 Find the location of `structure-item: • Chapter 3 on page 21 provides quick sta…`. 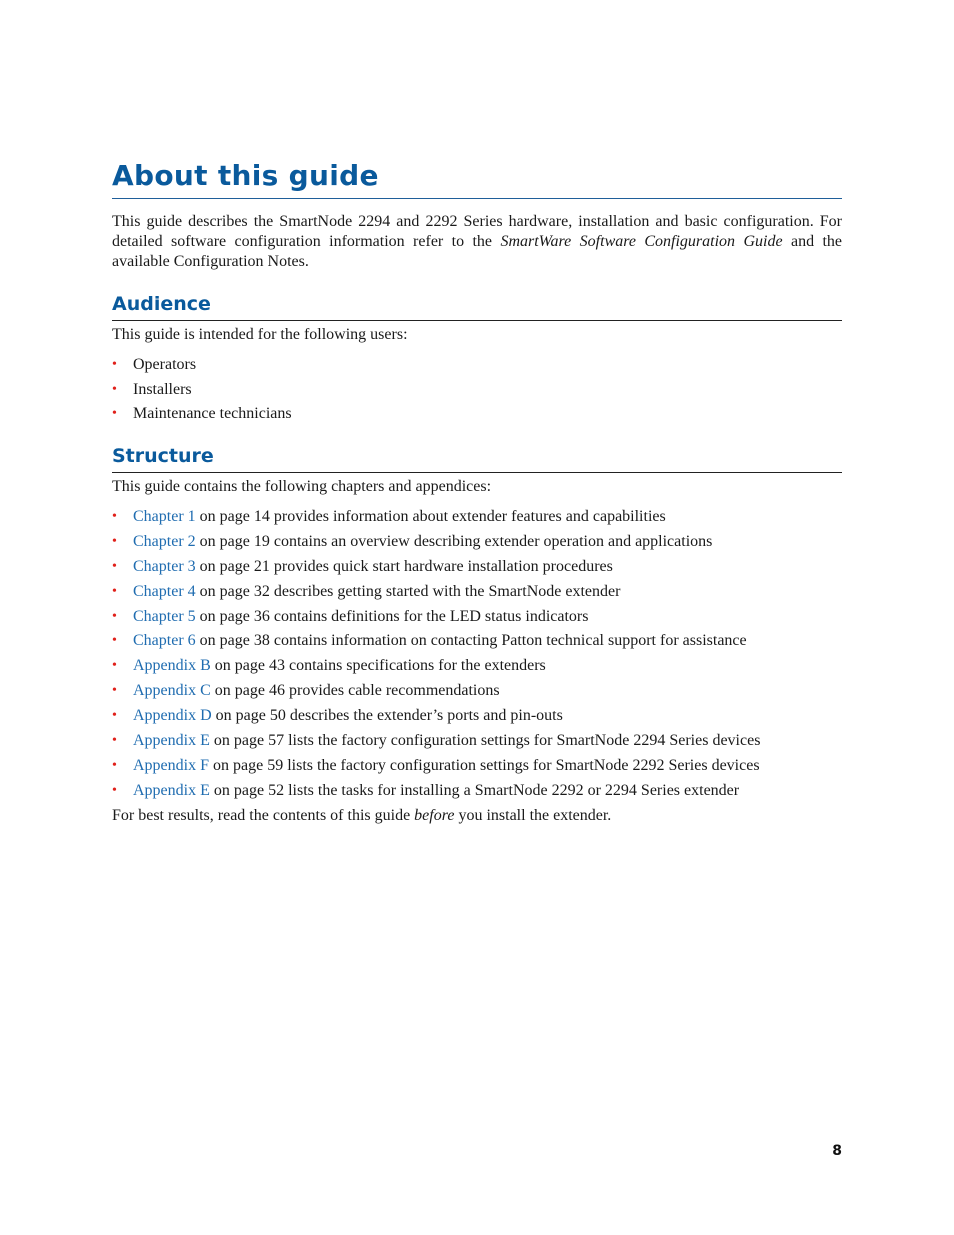

structure-item: • Chapter 3 on page 21 provides quick sta… is located at coordinates (477, 569).